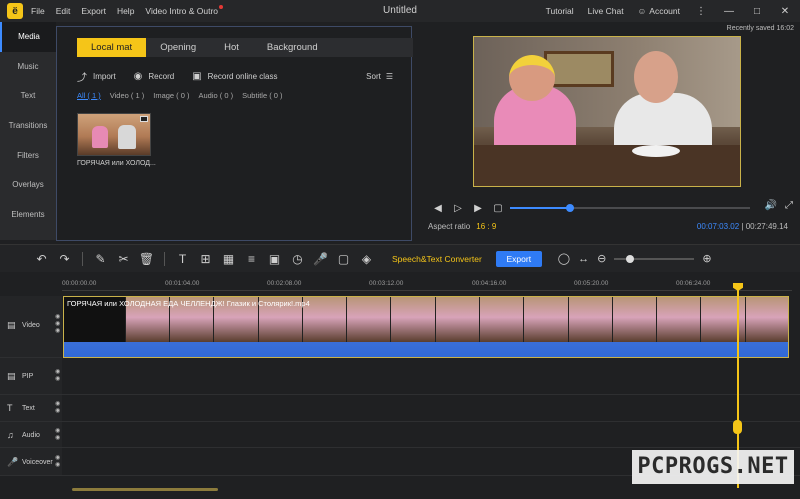 This screenshot has height=499, width=800. I want to click on sidebar-item-filters: Filters, so click(28, 155).